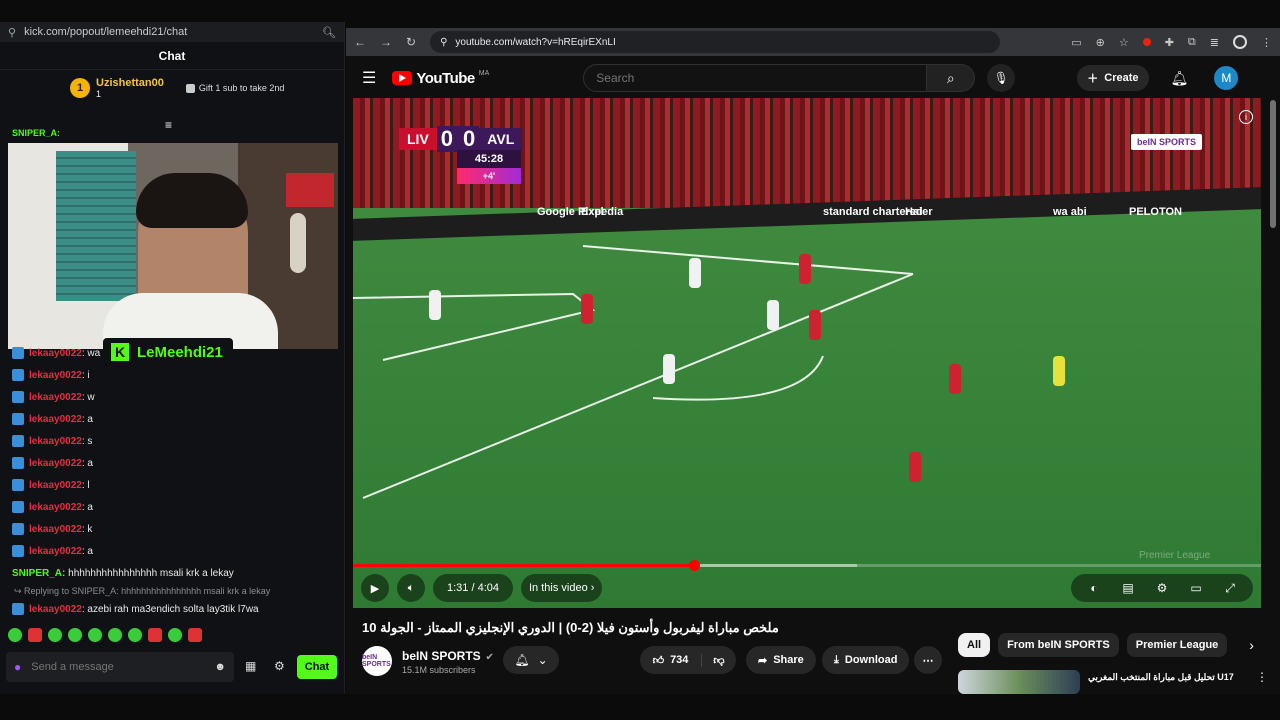 Image resolution: width=1280 pixels, height=720 pixels. Describe the element at coordinates (38, 573) in the screenshot. I see `chat-username: SNIPER_A:` at that location.